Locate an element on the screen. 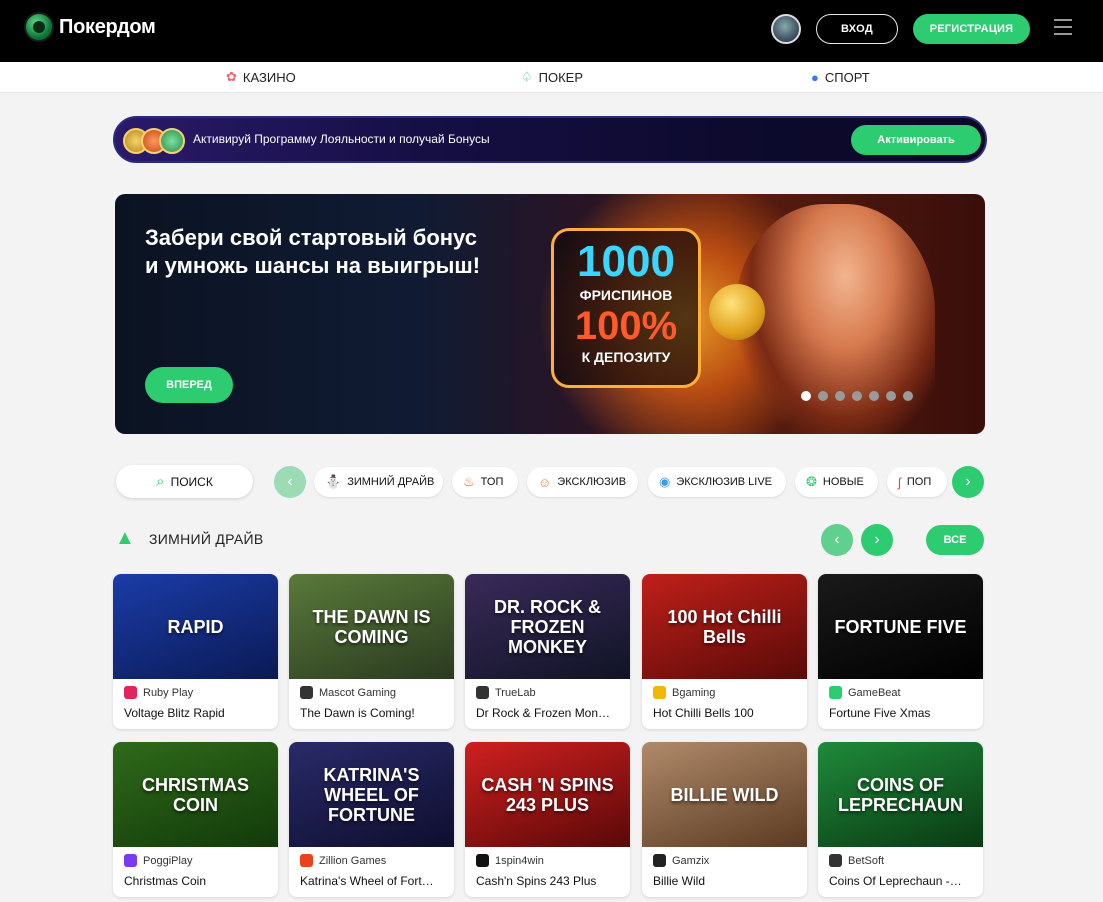  offer-number: 1000 is located at coordinates (626, 261).